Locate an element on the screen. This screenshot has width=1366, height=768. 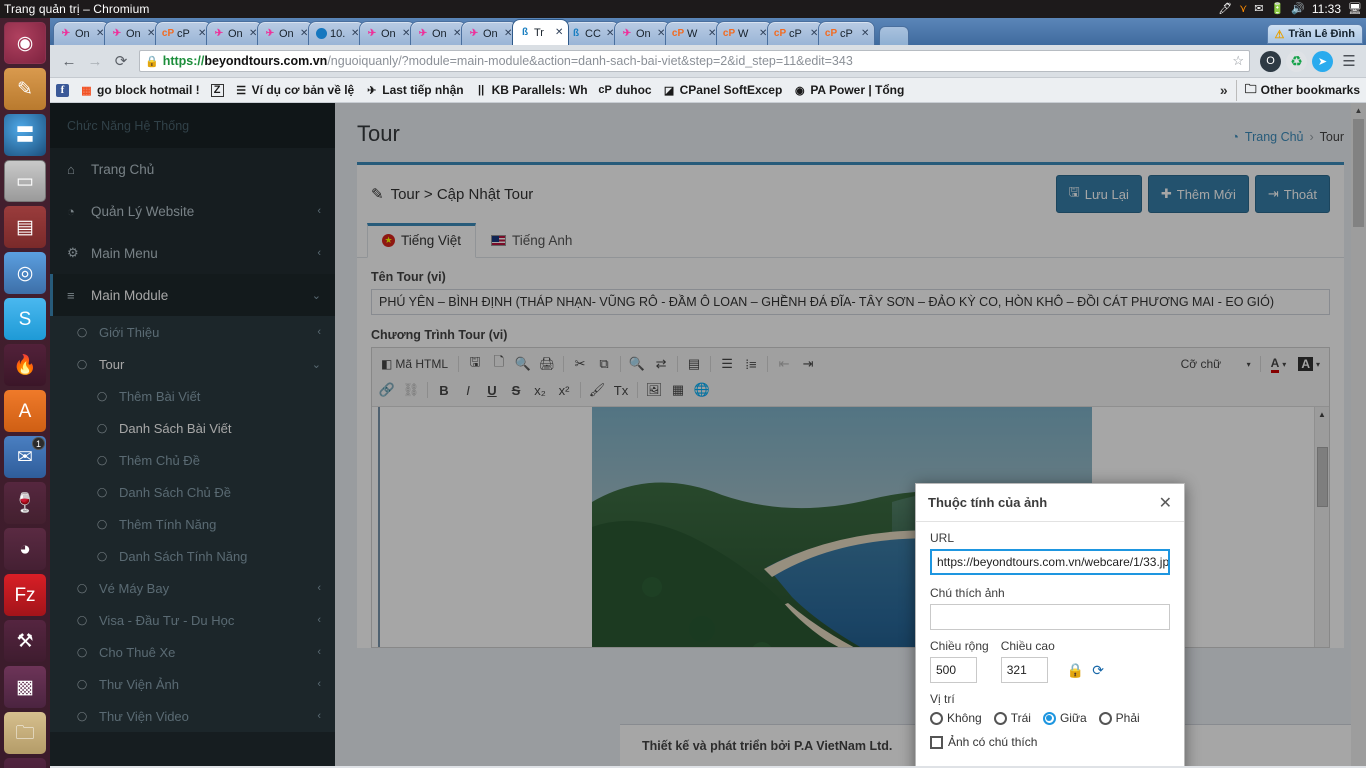
thunderbird-icon: ✉ 1 is located at coordinates (25, 457).